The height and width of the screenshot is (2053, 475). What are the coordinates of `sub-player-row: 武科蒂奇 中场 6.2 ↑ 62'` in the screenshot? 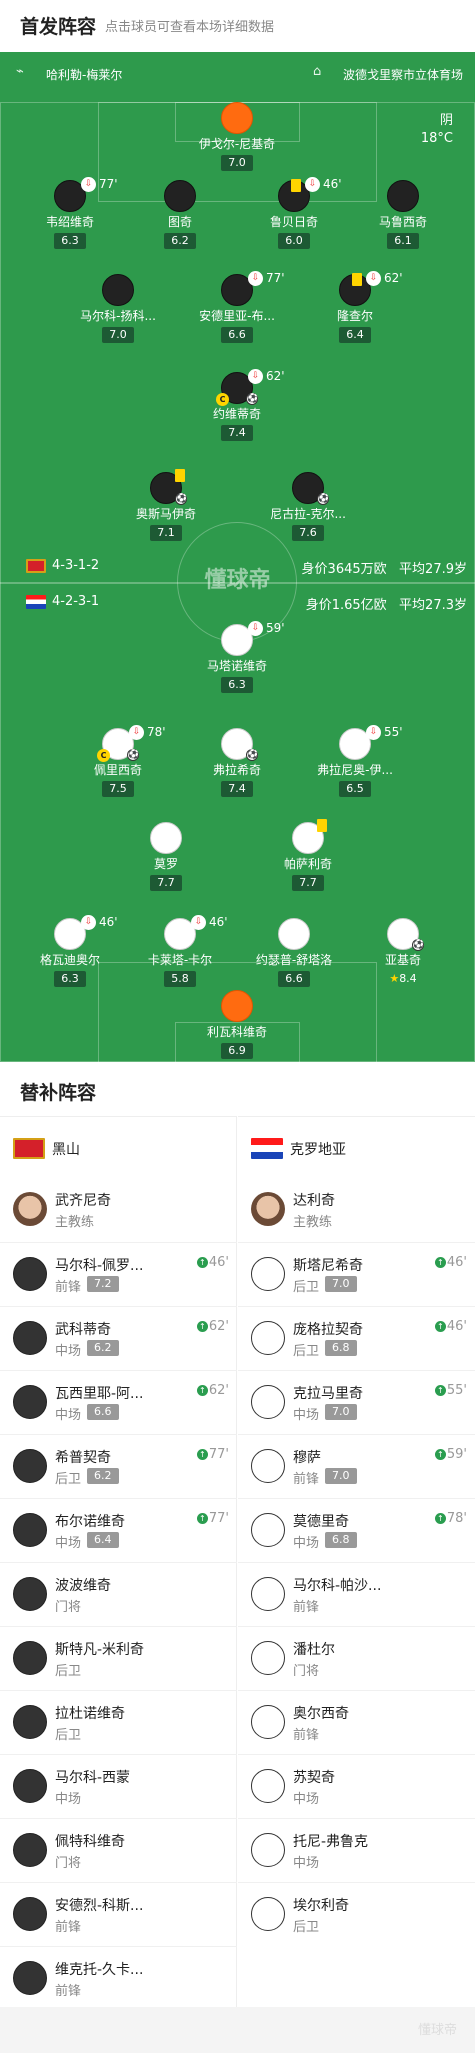 It's located at (118, 1338).